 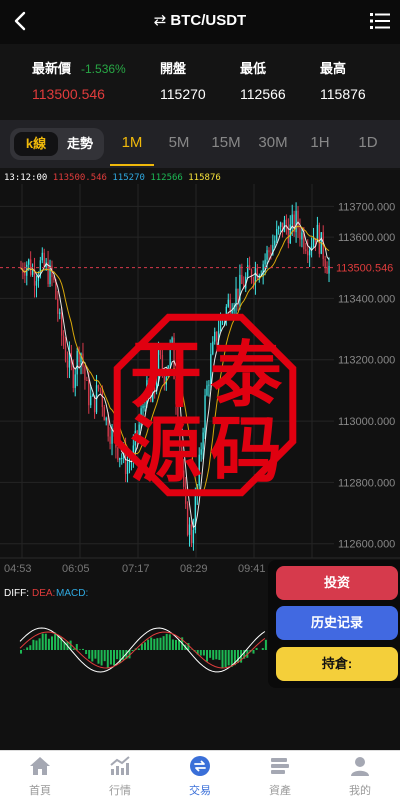 I want to click on y-tick-label: 113200.000, so click(x=366, y=361).